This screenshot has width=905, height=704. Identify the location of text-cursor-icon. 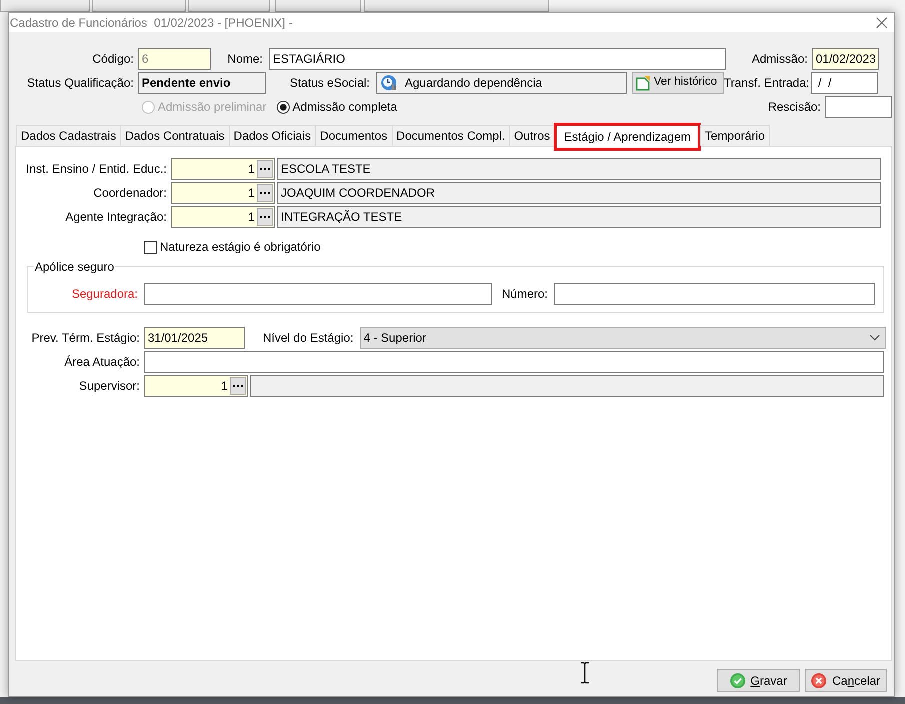
(585, 673).